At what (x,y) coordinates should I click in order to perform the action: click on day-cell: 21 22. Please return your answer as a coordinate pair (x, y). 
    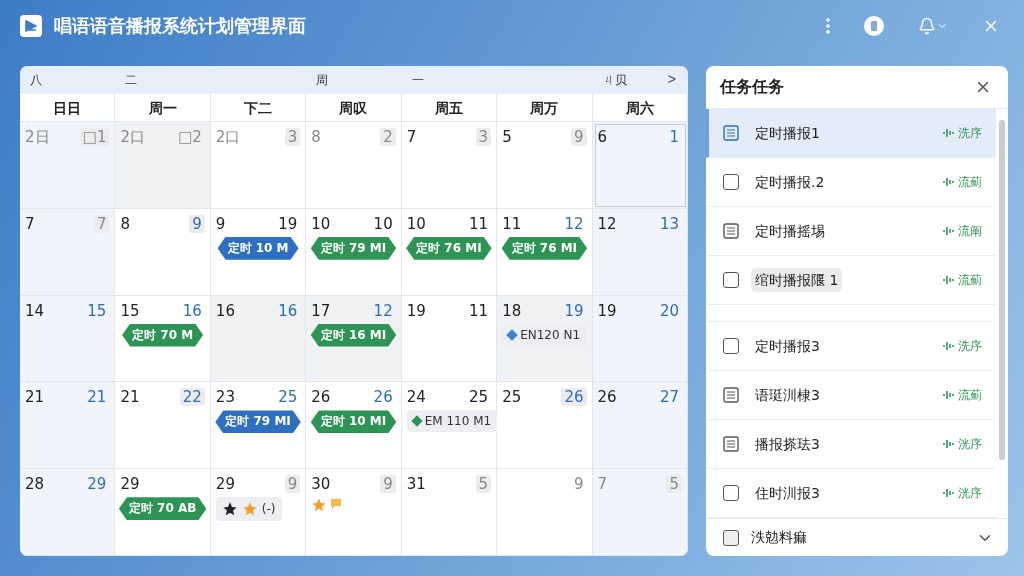
    Looking at the image, I should click on (163, 426).